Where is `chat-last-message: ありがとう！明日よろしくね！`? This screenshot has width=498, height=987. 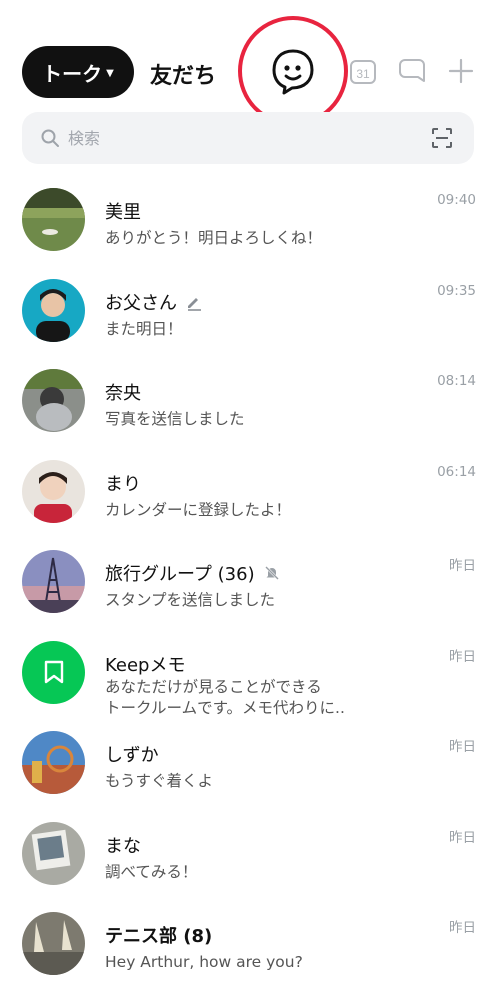 chat-last-message: ありがとう！明日よろしくね！ is located at coordinates (214, 238).